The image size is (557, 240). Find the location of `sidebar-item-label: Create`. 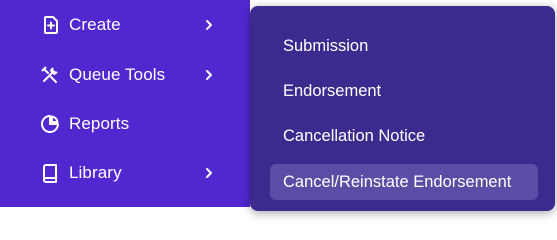

sidebar-item-label: Create is located at coordinates (95, 24).